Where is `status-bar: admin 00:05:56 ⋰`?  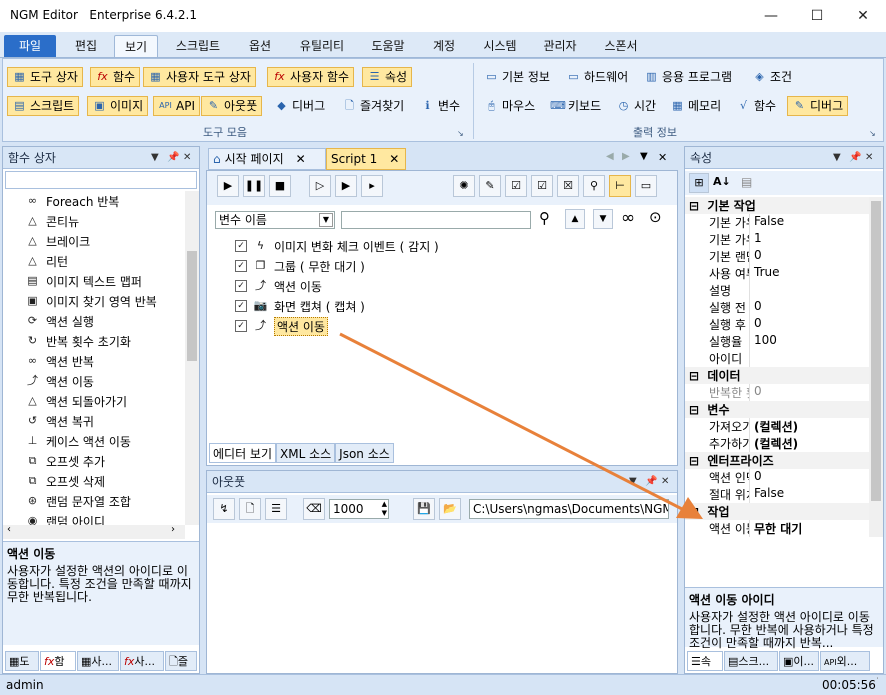 status-bar: admin 00:05:56 ⋰ is located at coordinates (443, 684).